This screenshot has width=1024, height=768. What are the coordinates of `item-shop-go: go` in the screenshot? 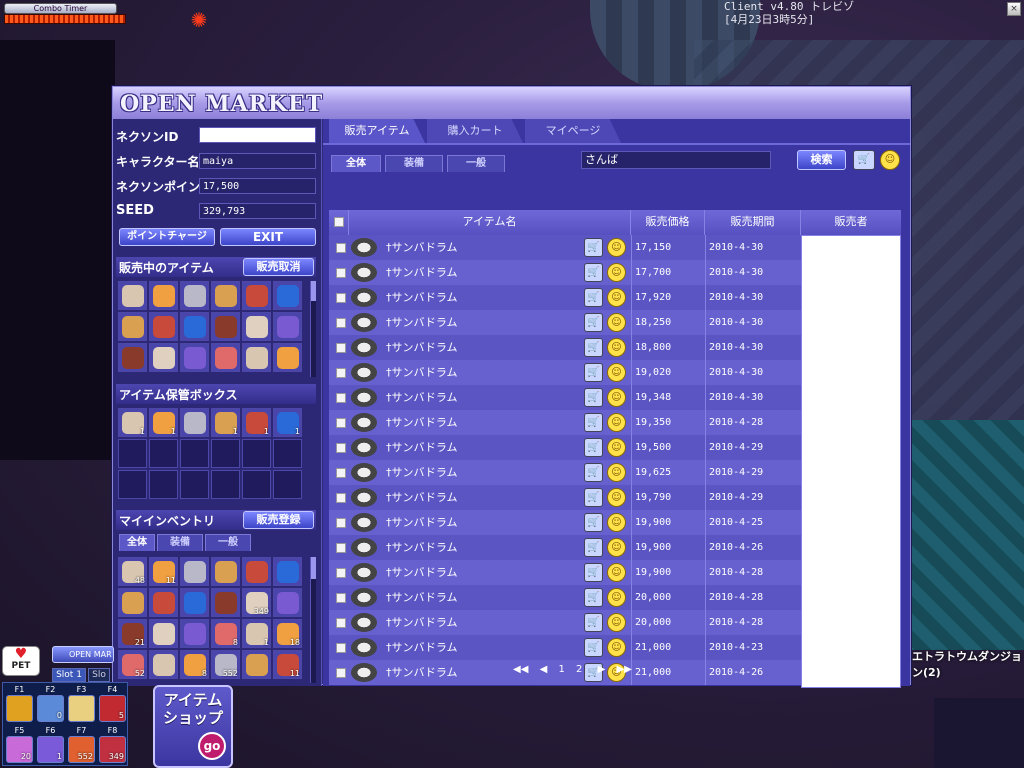 It's located at (212, 746).